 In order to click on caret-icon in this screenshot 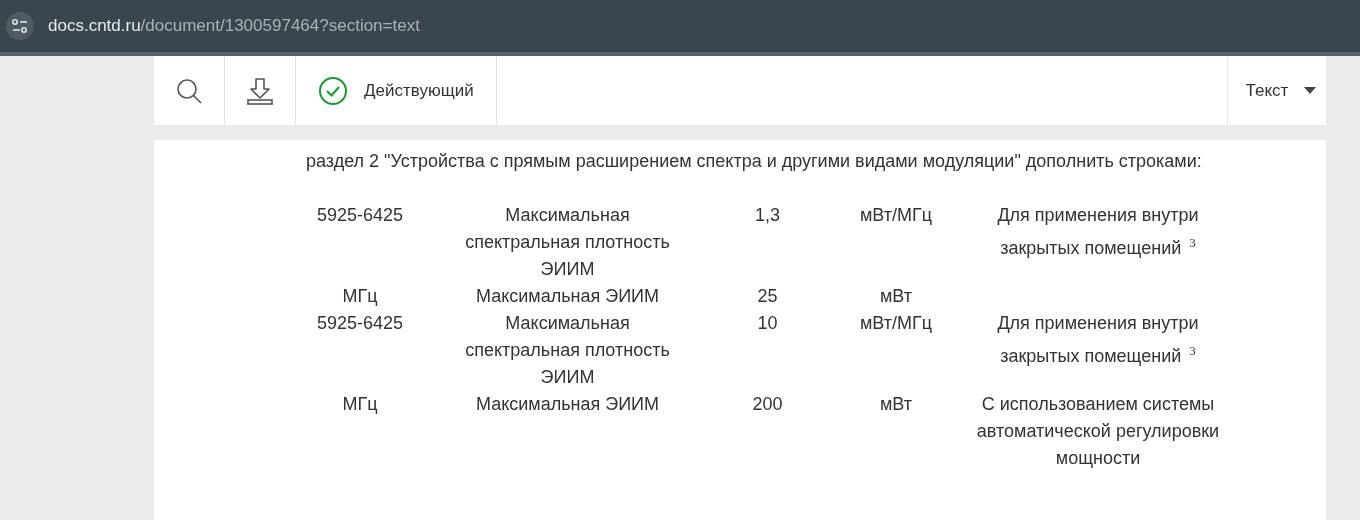, I will do `click(1310, 90)`.